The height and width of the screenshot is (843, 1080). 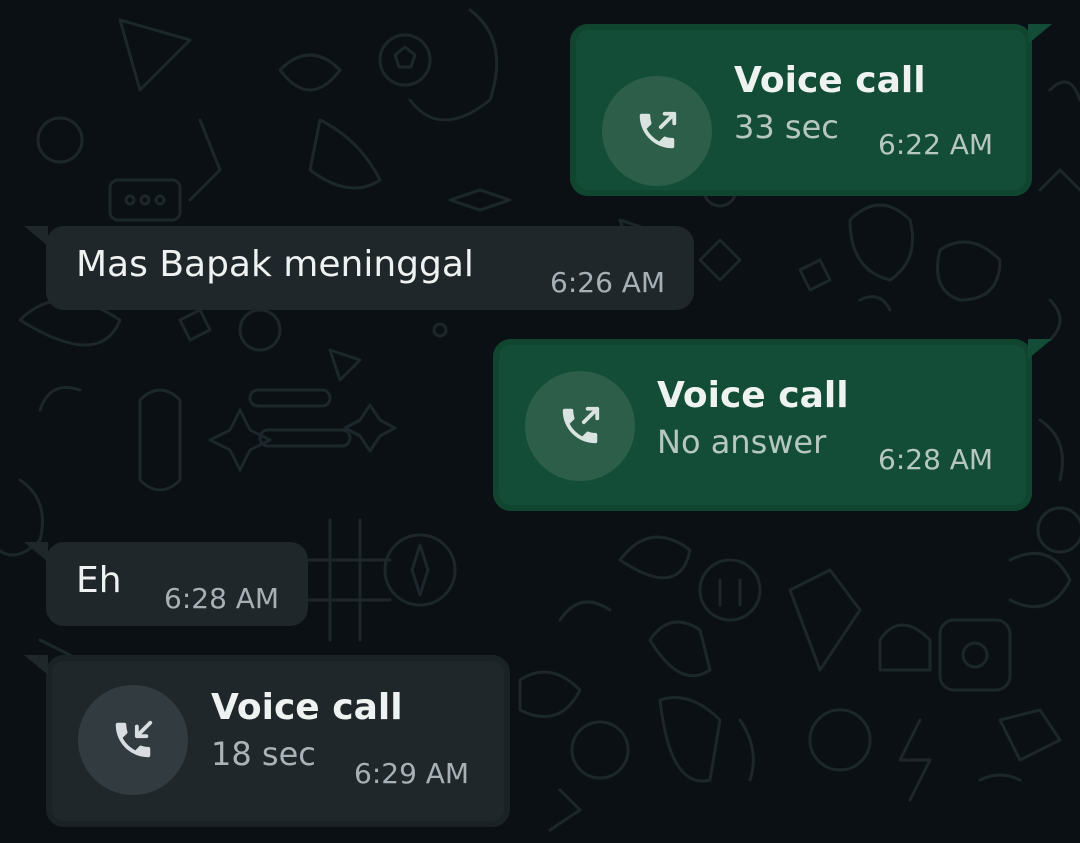 I want to click on message-bubble-incoming-text: Mas Bapak meninggal 6:26 AM, so click(x=359, y=268).